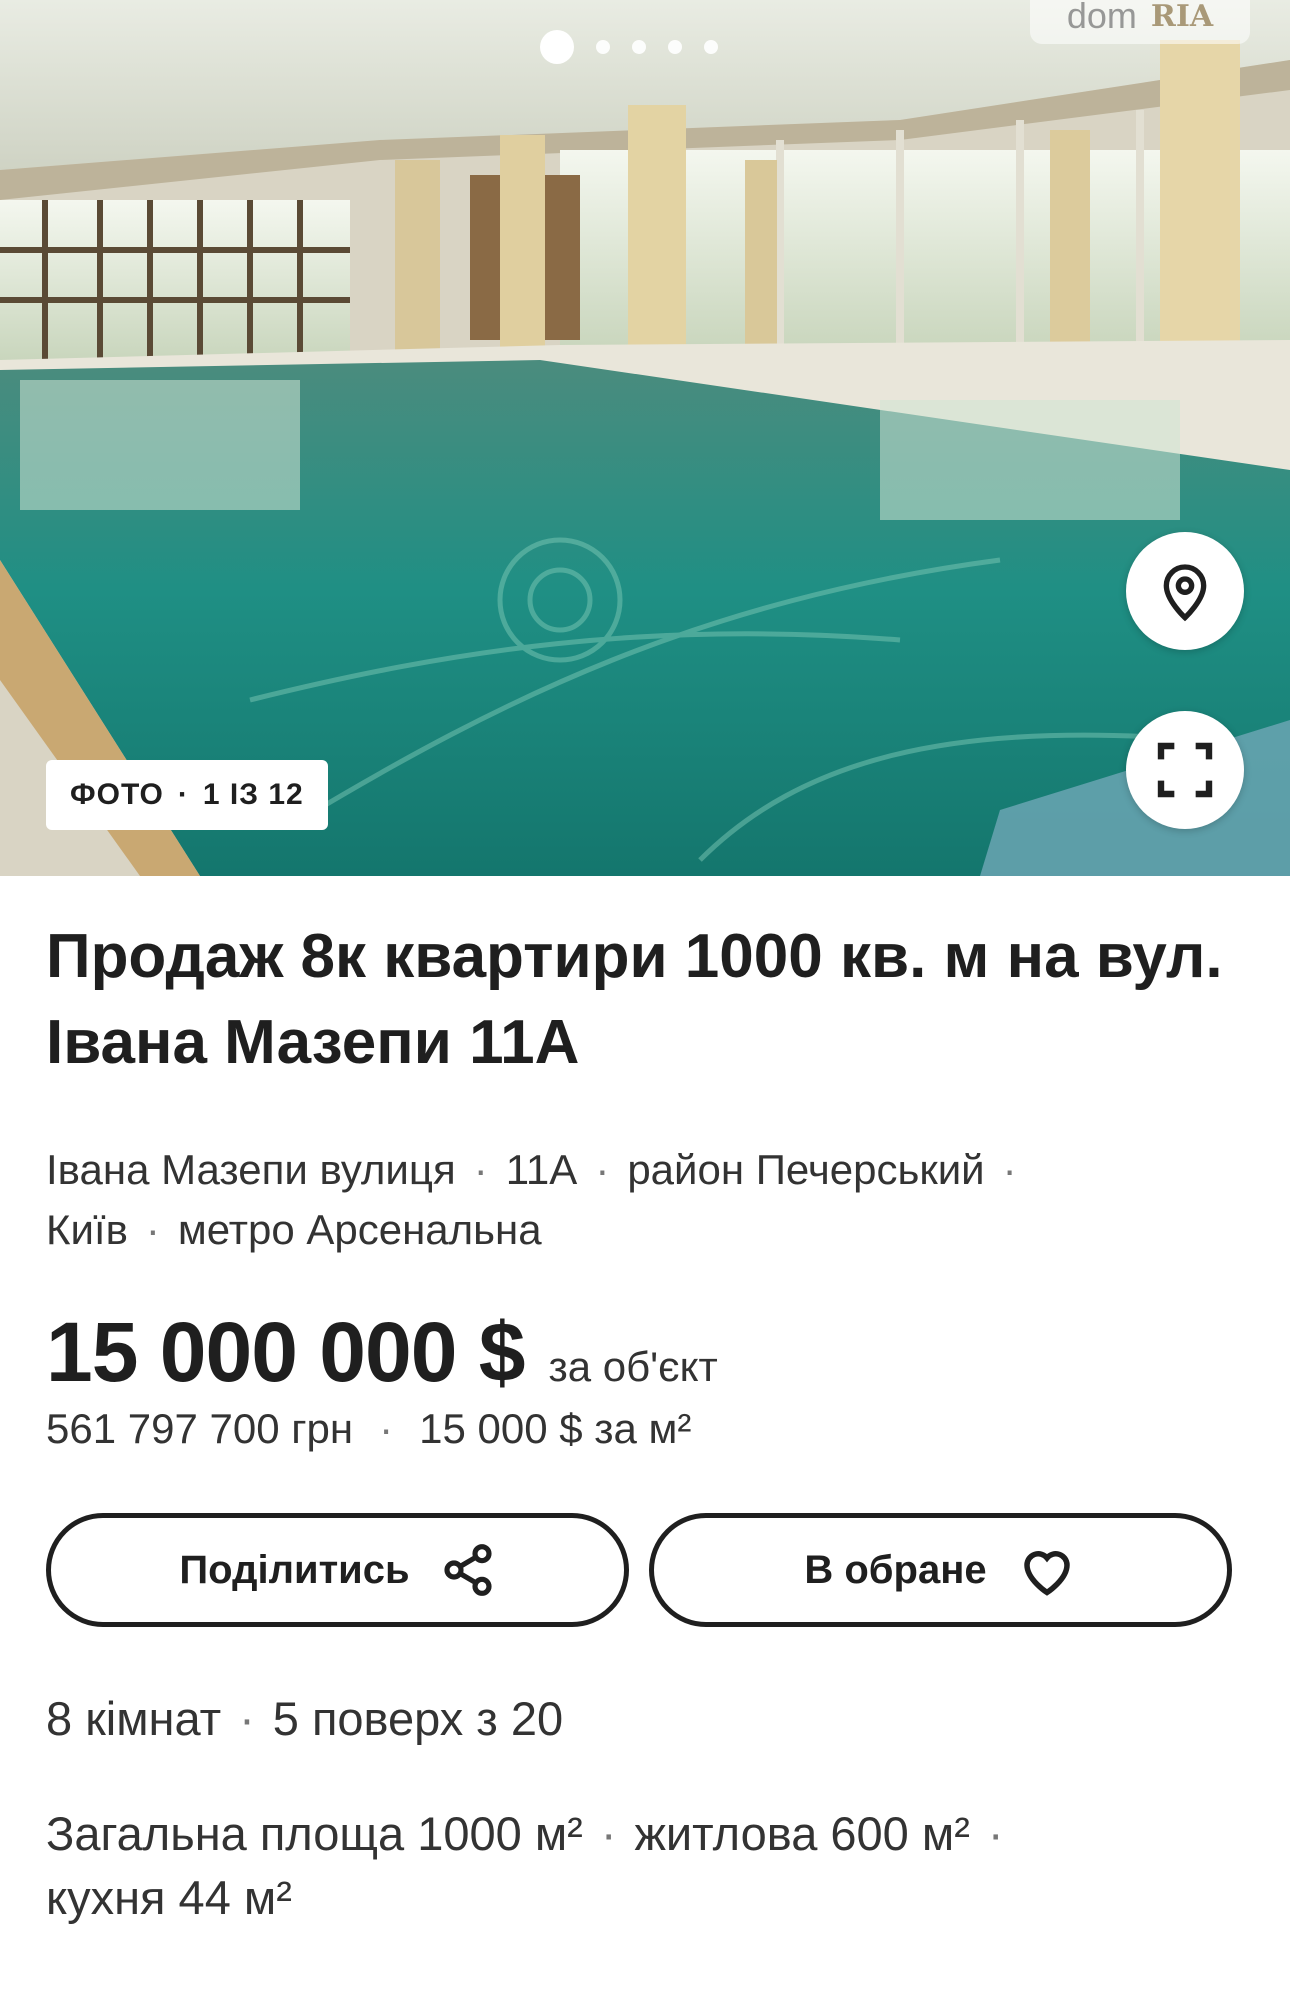 This screenshot has width=1290, height=2003. What do you see at coordinates (134, 1718) in the screenshot?
I see `rooms-count: 8 кімнат` at bounding box center [134, 1718].